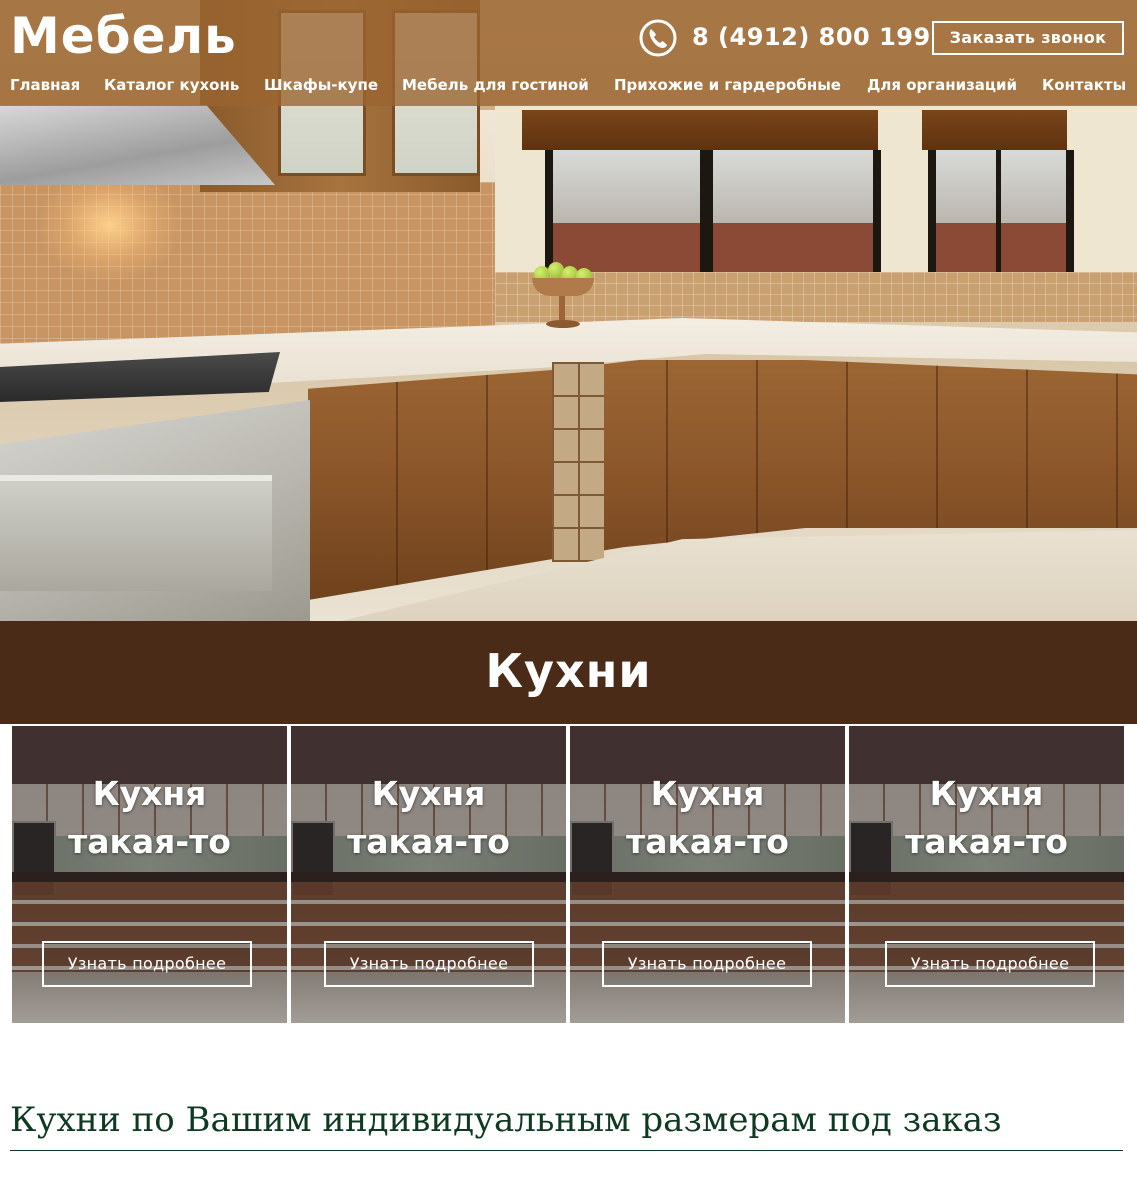  Describe the element at coordinates (578, 462) in the screenshot. I see `hero-wine-rack` at that location.